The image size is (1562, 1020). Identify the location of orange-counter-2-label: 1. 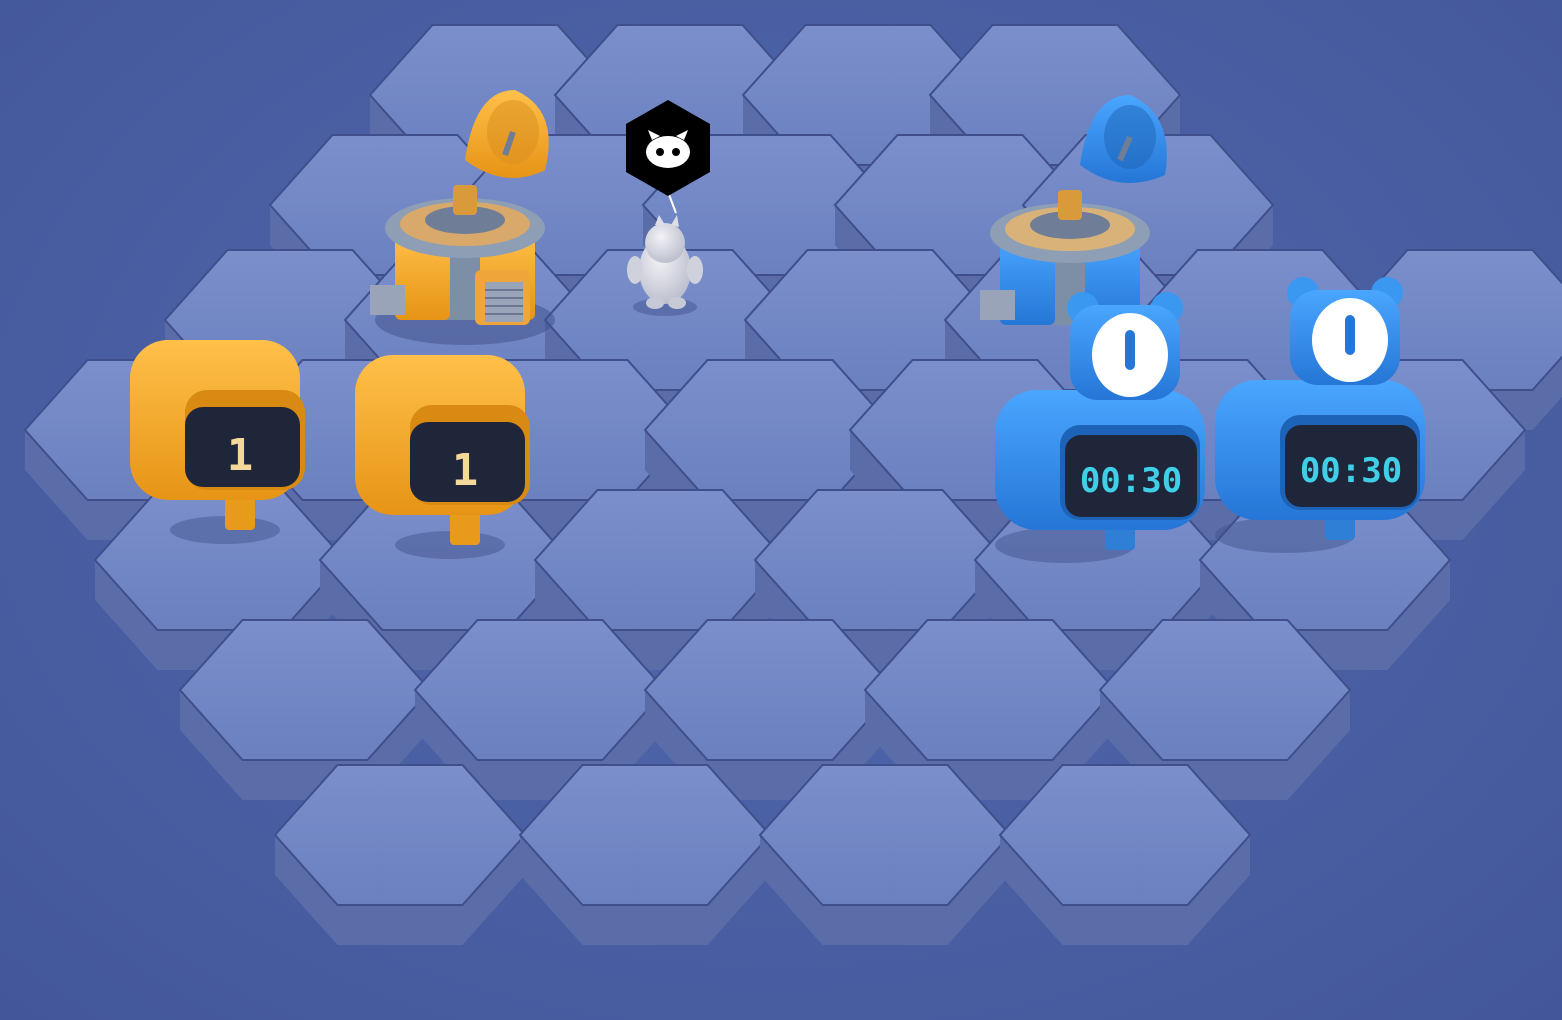
(465, 470).